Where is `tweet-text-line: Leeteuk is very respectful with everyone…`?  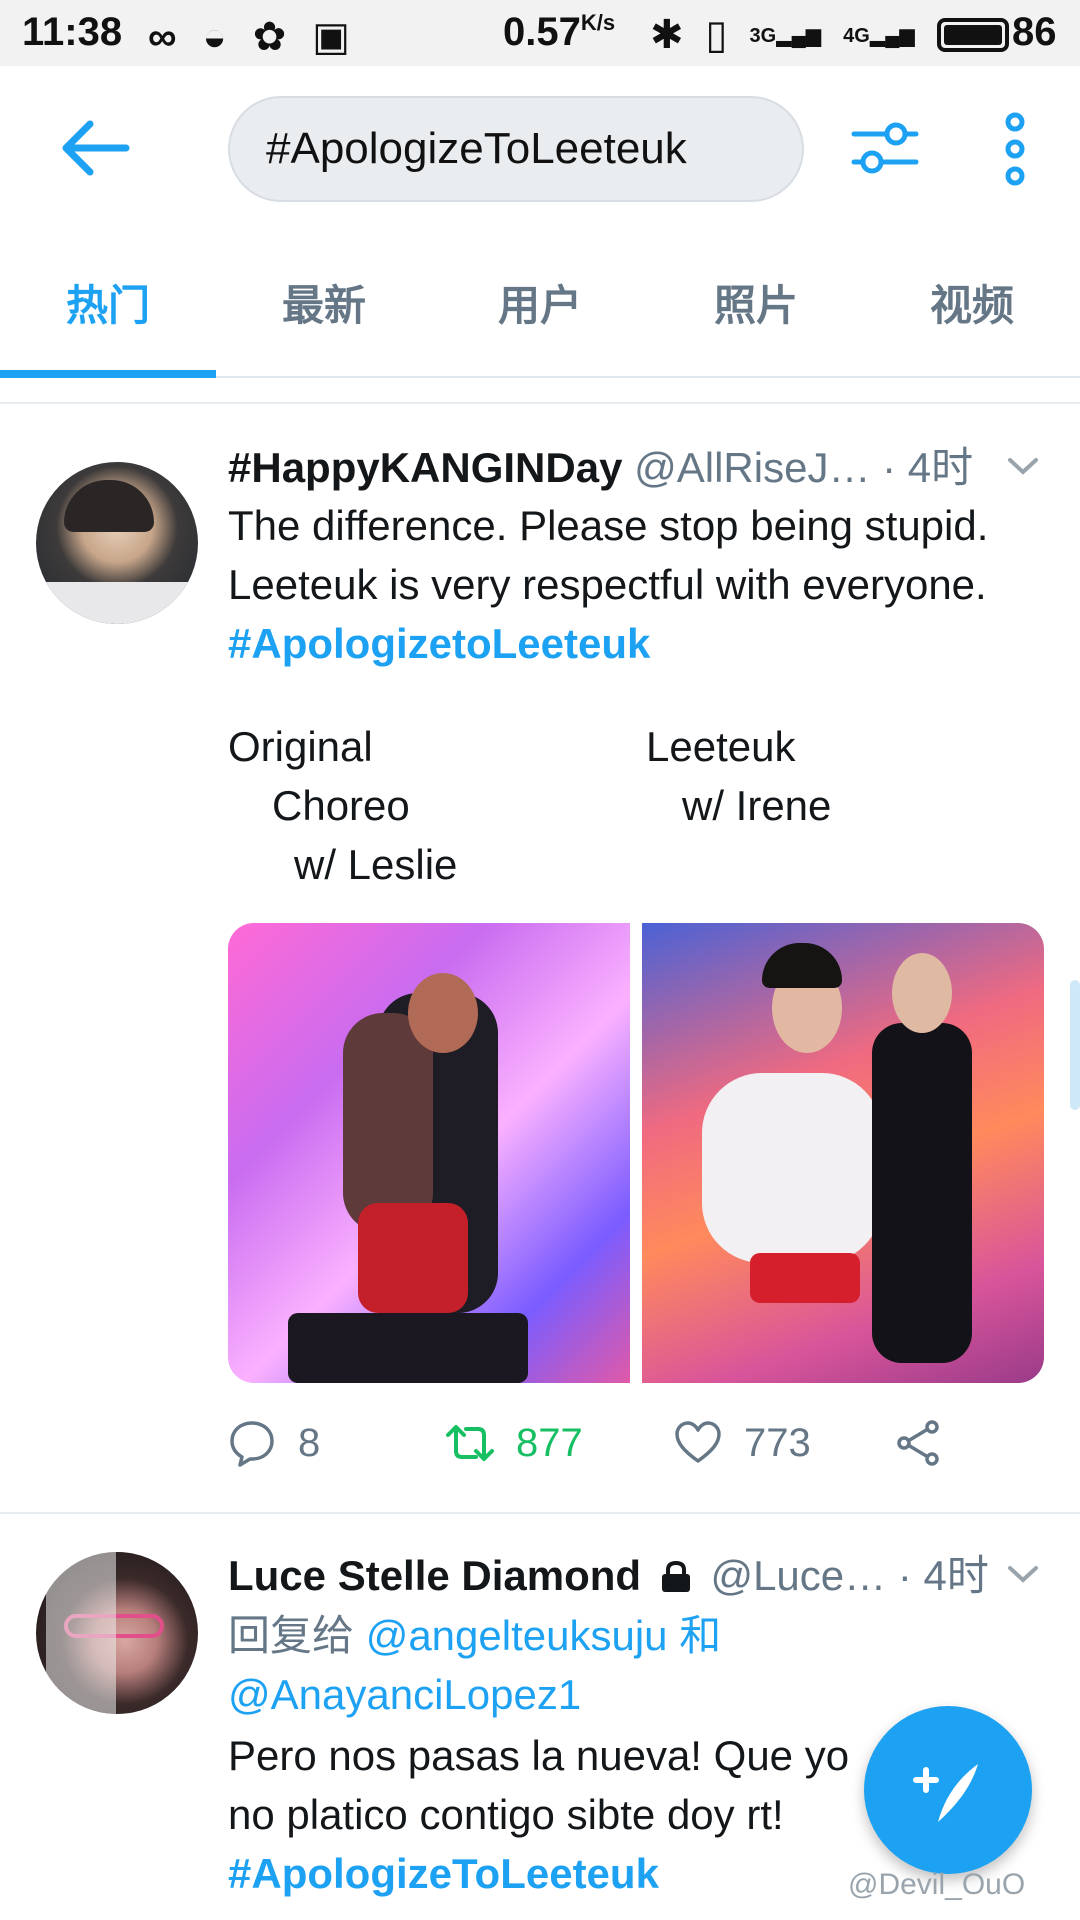
tweet-text-line: Leeteuk is very respectful with everyone… is located at coordinates (607, 584).